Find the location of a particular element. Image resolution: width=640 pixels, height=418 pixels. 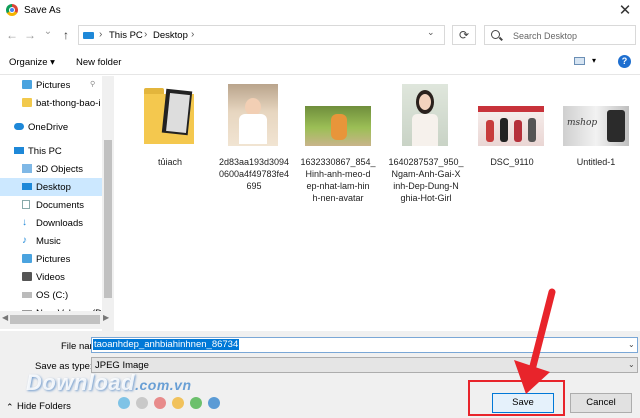

address-dropdown-icon: ⌄ is located at coordinates (431, 32).